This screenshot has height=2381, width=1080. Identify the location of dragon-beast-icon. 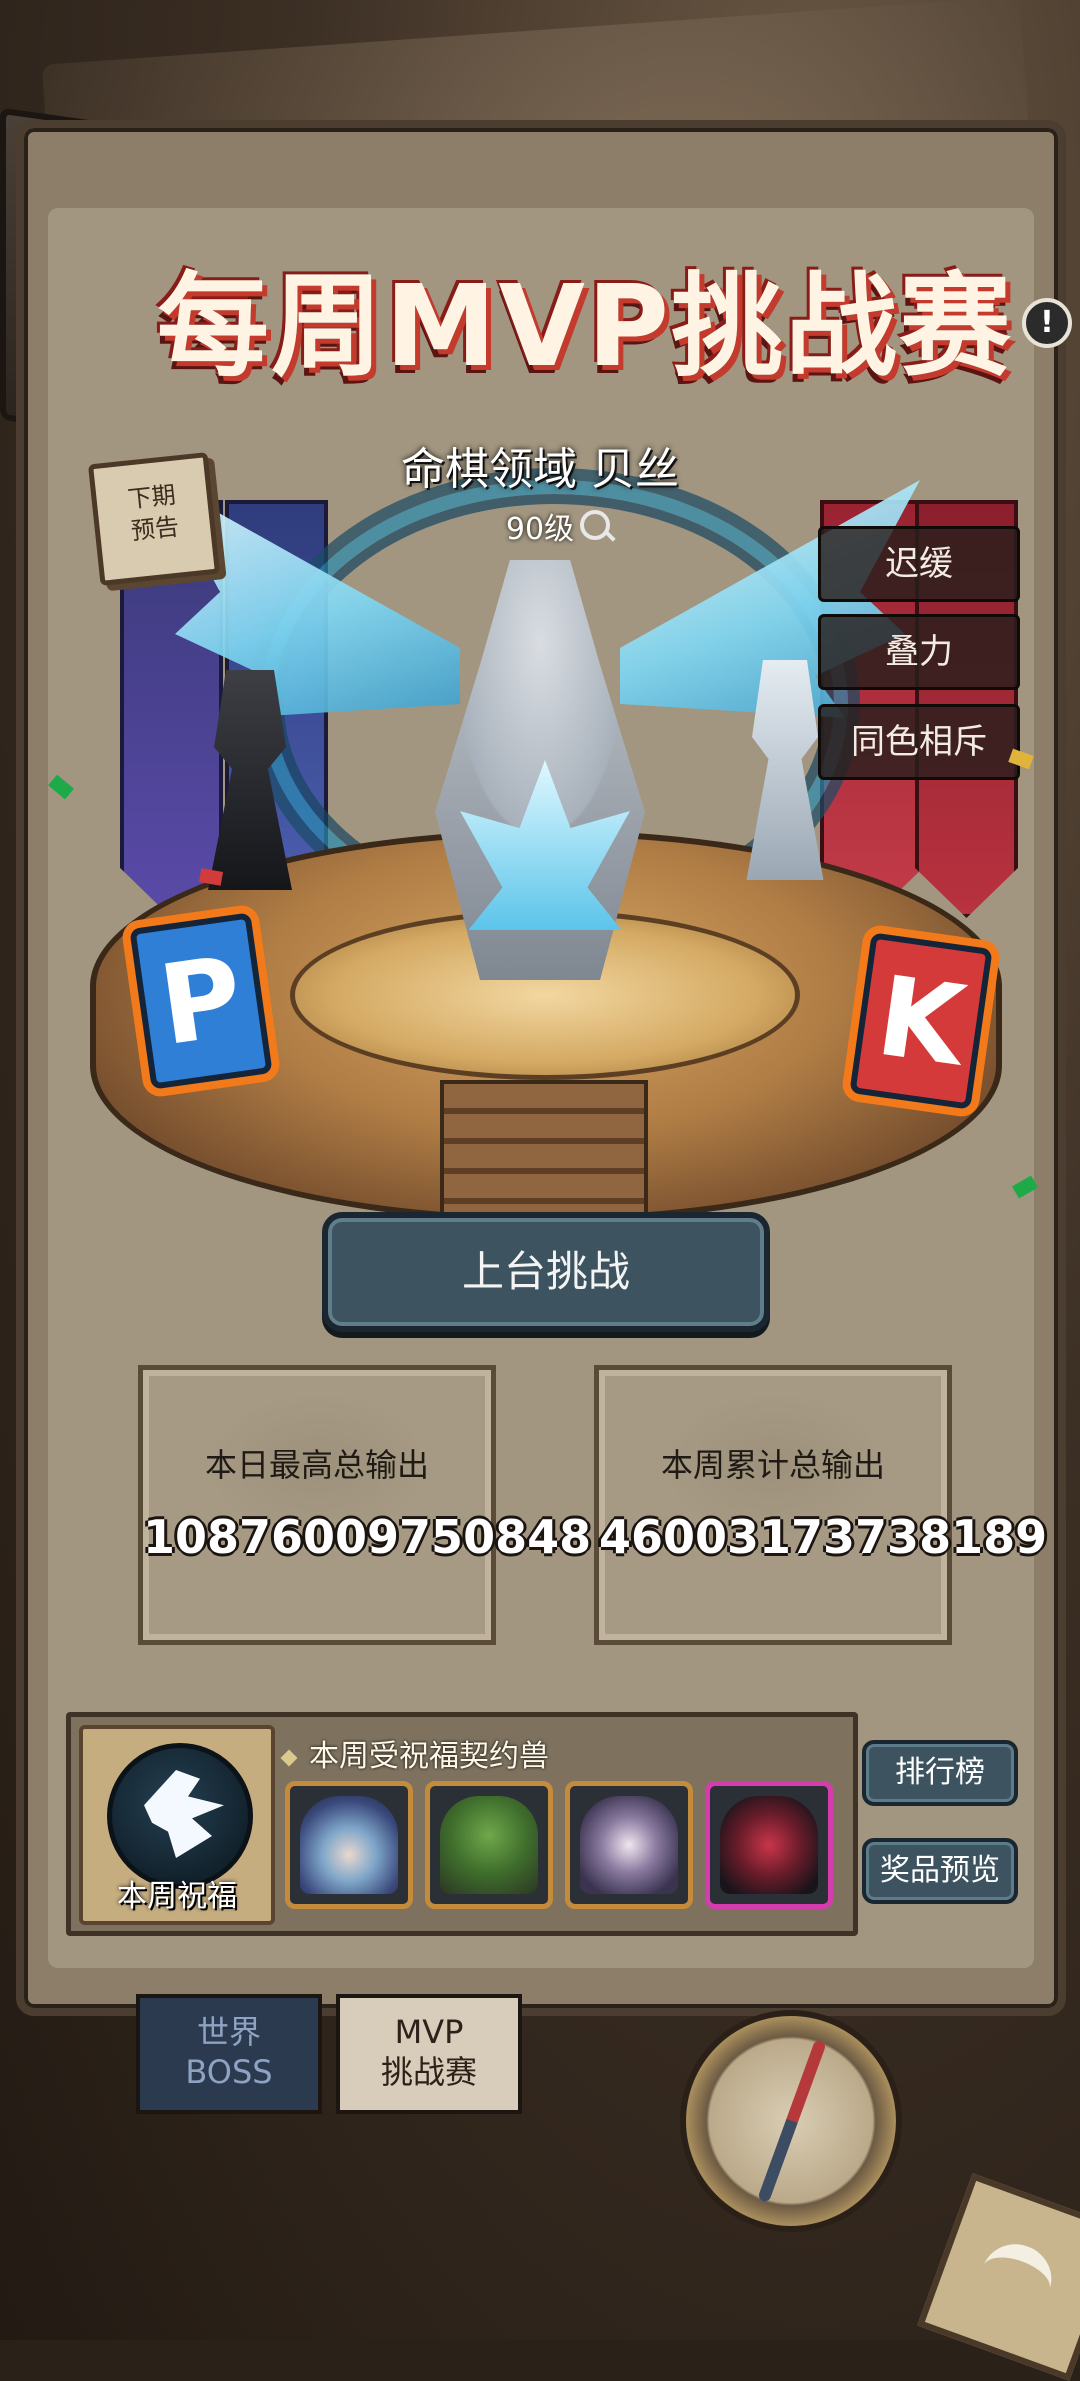
(769, 1845).